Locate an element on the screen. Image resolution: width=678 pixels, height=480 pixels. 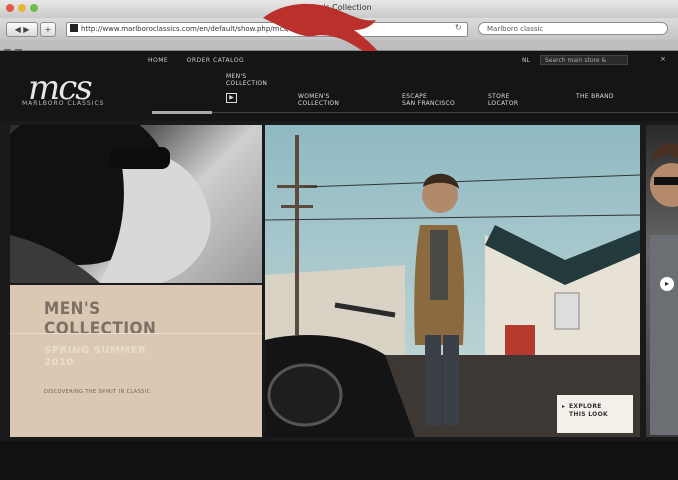
season-line2: 2010 is located at coordinates (59, 362).